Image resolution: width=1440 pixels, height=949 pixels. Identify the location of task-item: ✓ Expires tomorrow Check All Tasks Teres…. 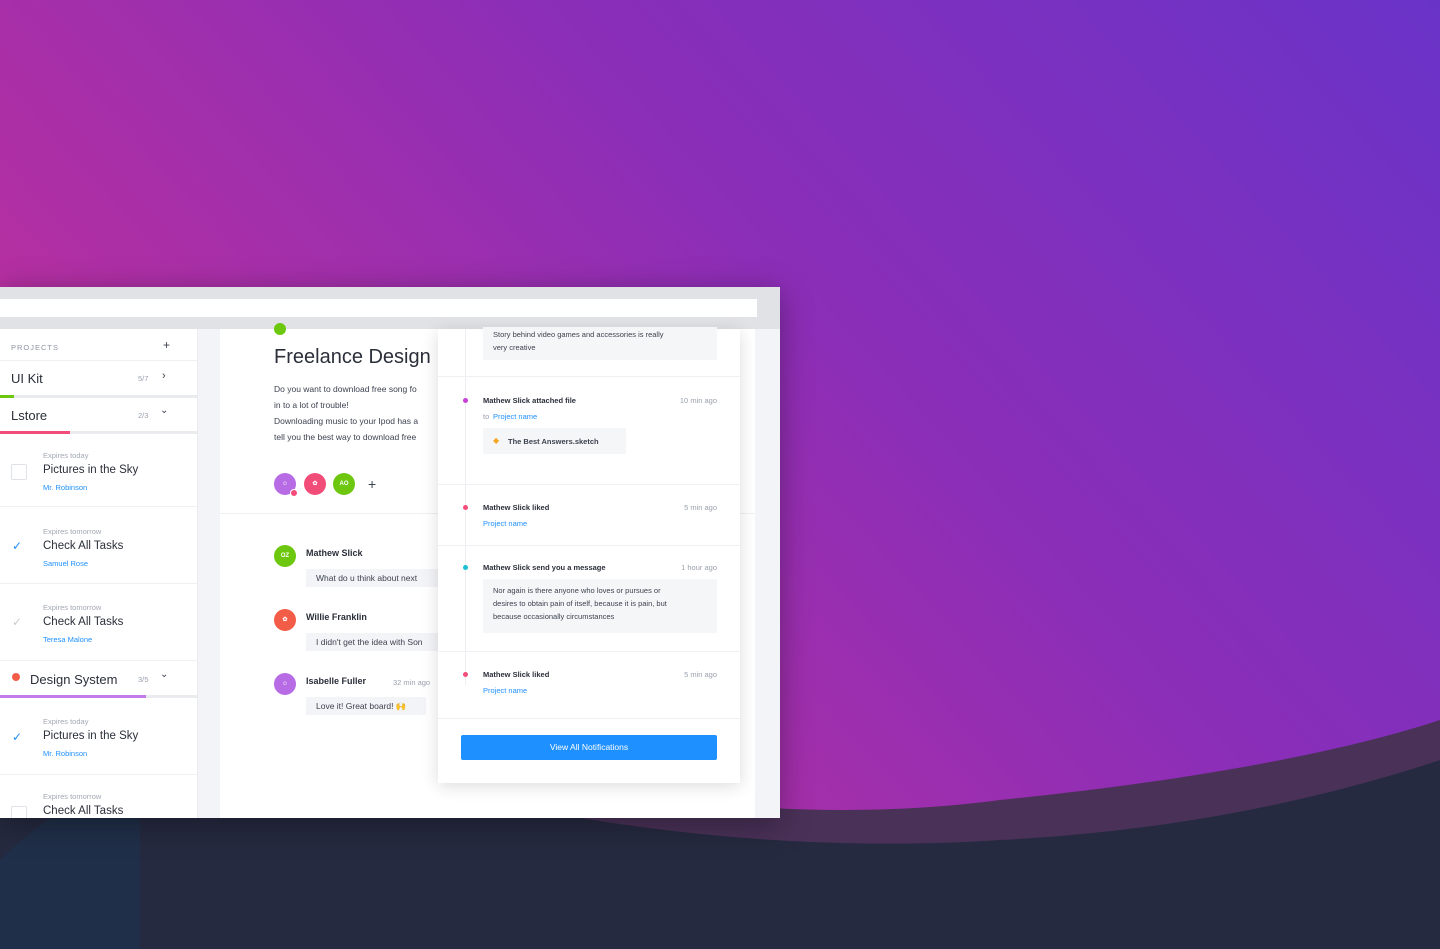
(98, 622).